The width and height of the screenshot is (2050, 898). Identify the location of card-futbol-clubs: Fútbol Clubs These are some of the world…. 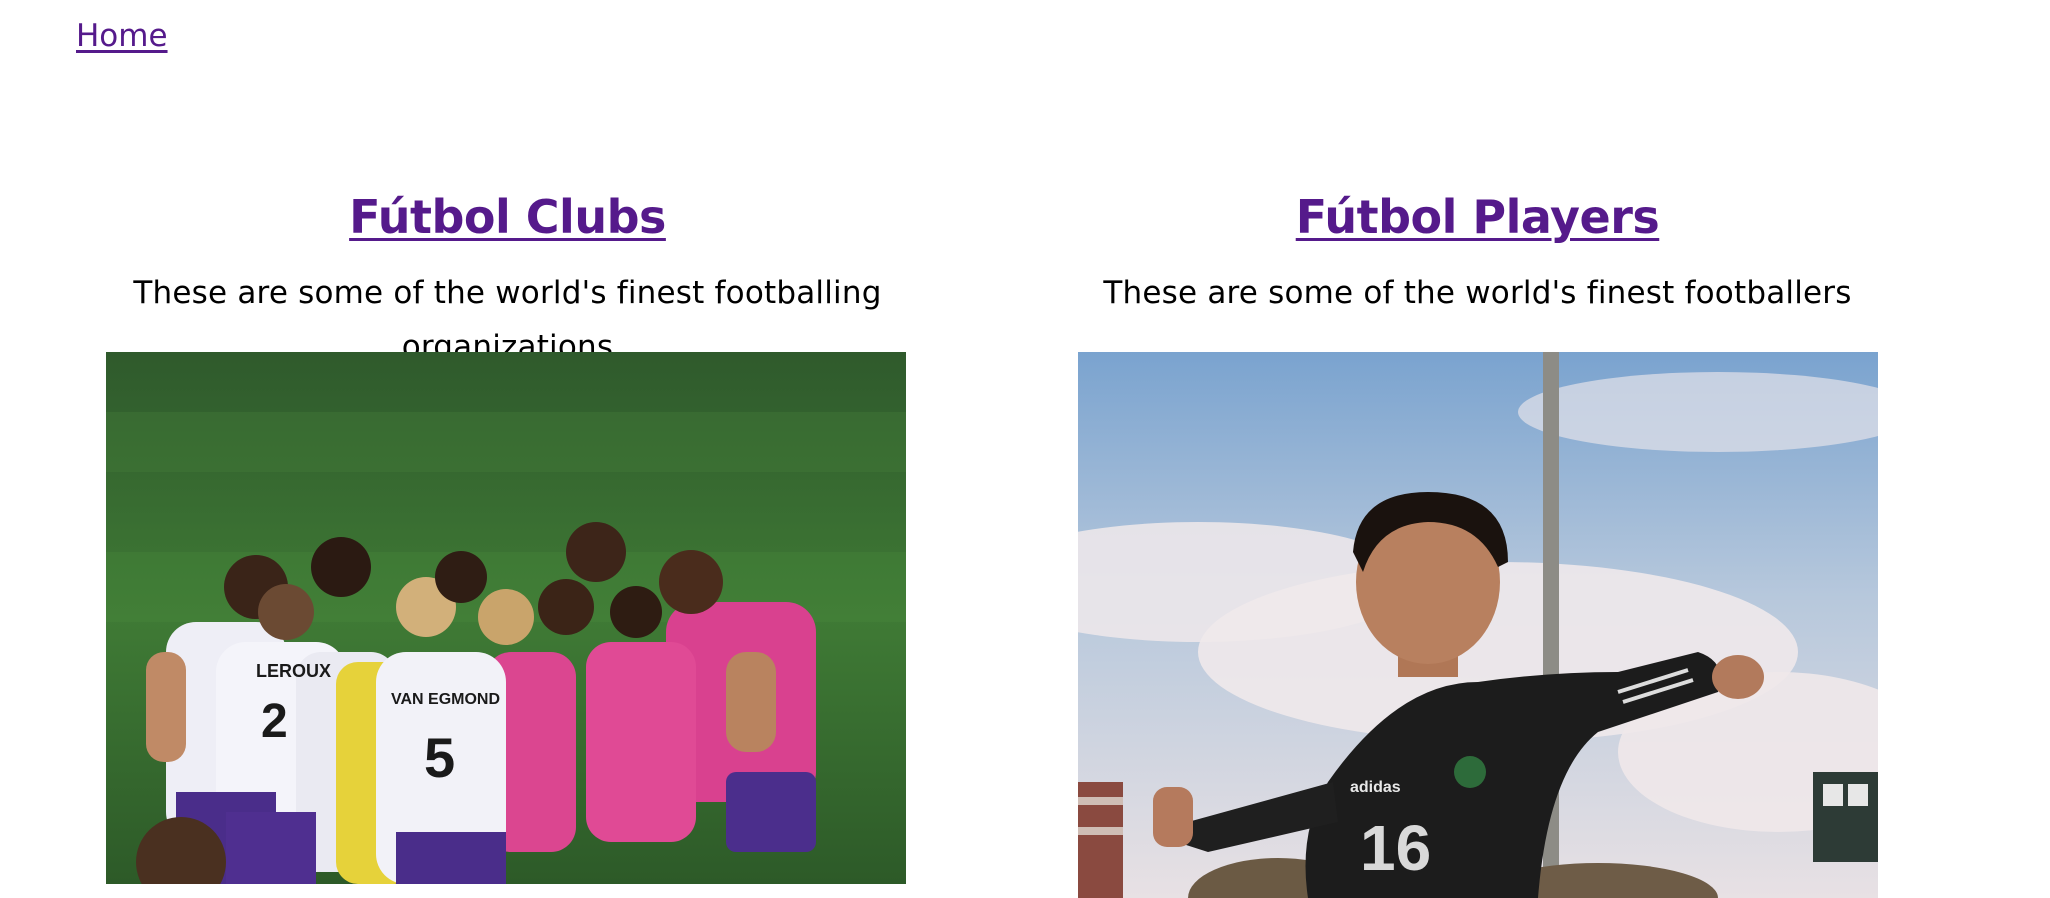
(507, 279).